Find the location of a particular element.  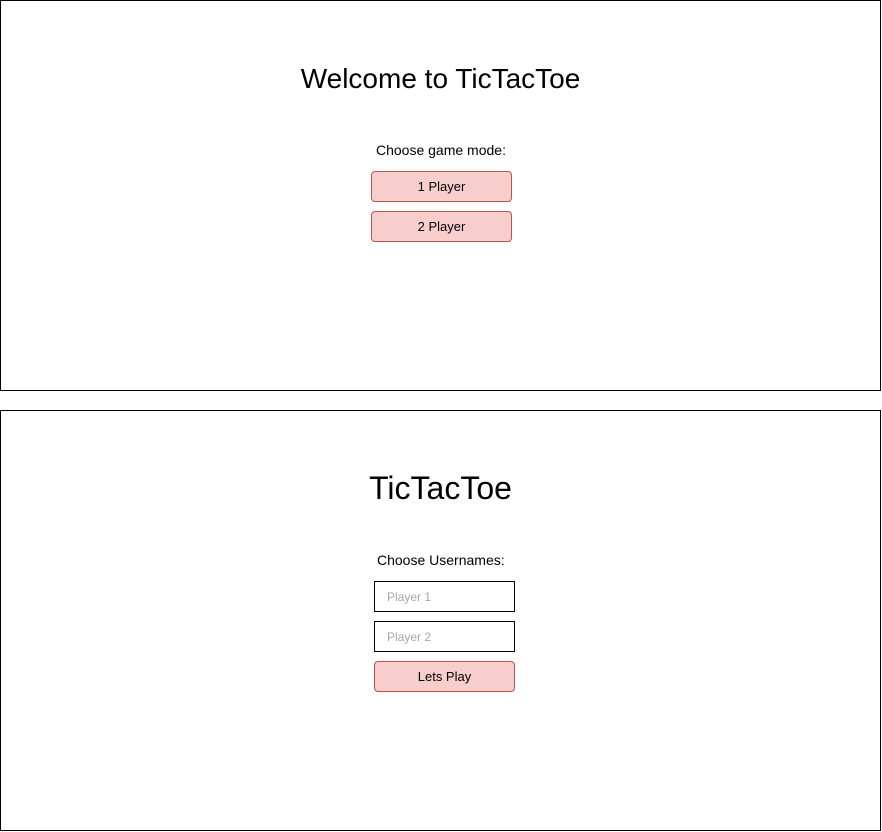

two-player-button: 2 Player is located at coordinates (441, 226).